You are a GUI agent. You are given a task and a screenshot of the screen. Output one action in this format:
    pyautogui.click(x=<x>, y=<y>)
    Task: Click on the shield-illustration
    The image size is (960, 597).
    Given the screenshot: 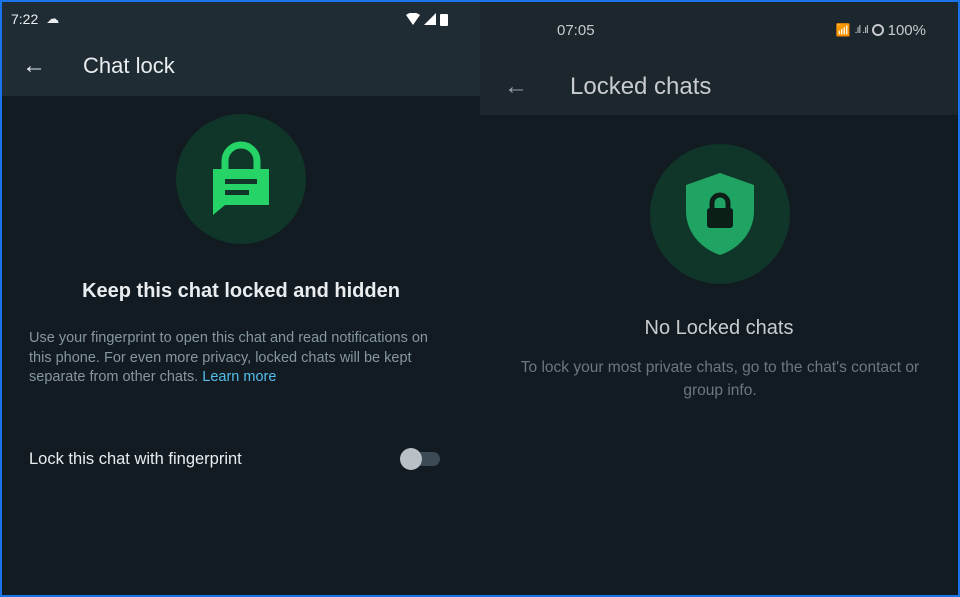 What is the action you would take?
    pyautogui.click(x=720, y=214)
    